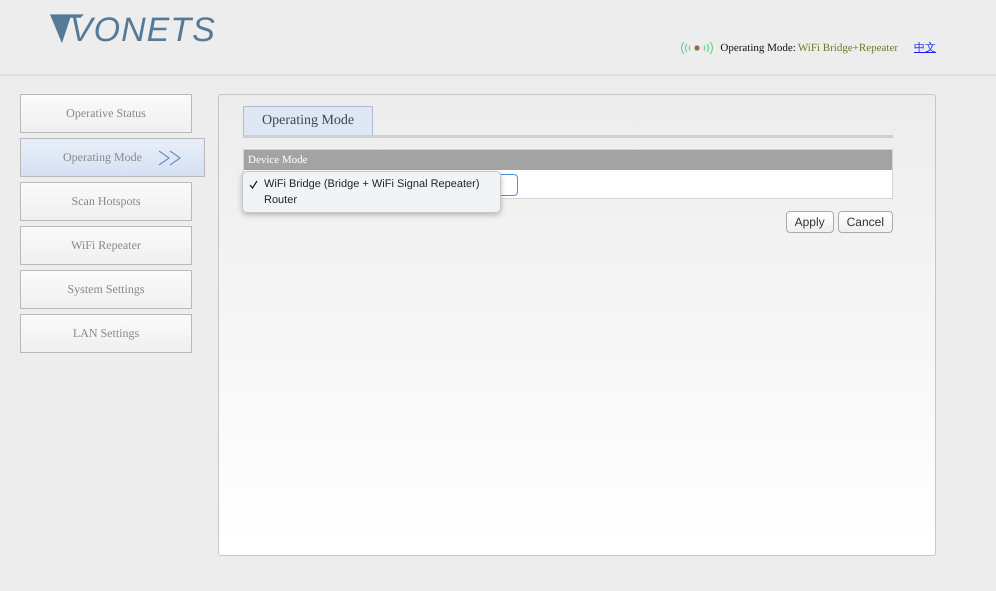 Image resolution: width=996 pixels, height=591 pixels. Describe the element at coordinates (308, 120) in the screenshot. I see `section-tab: Operating Mode` at that location.